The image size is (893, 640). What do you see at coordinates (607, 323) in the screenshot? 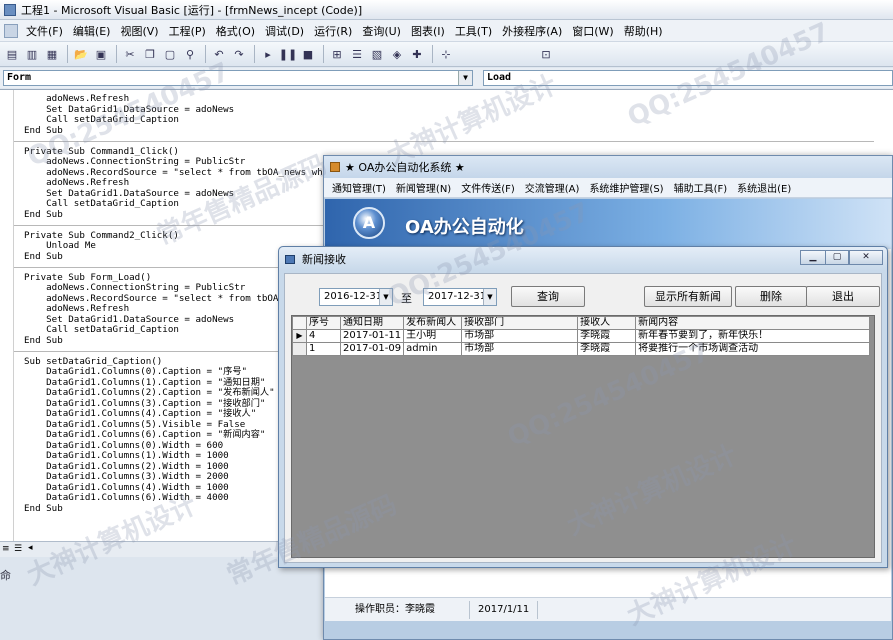
I see `col-header-receiver: 接收人` at bounding box center [607, 323].